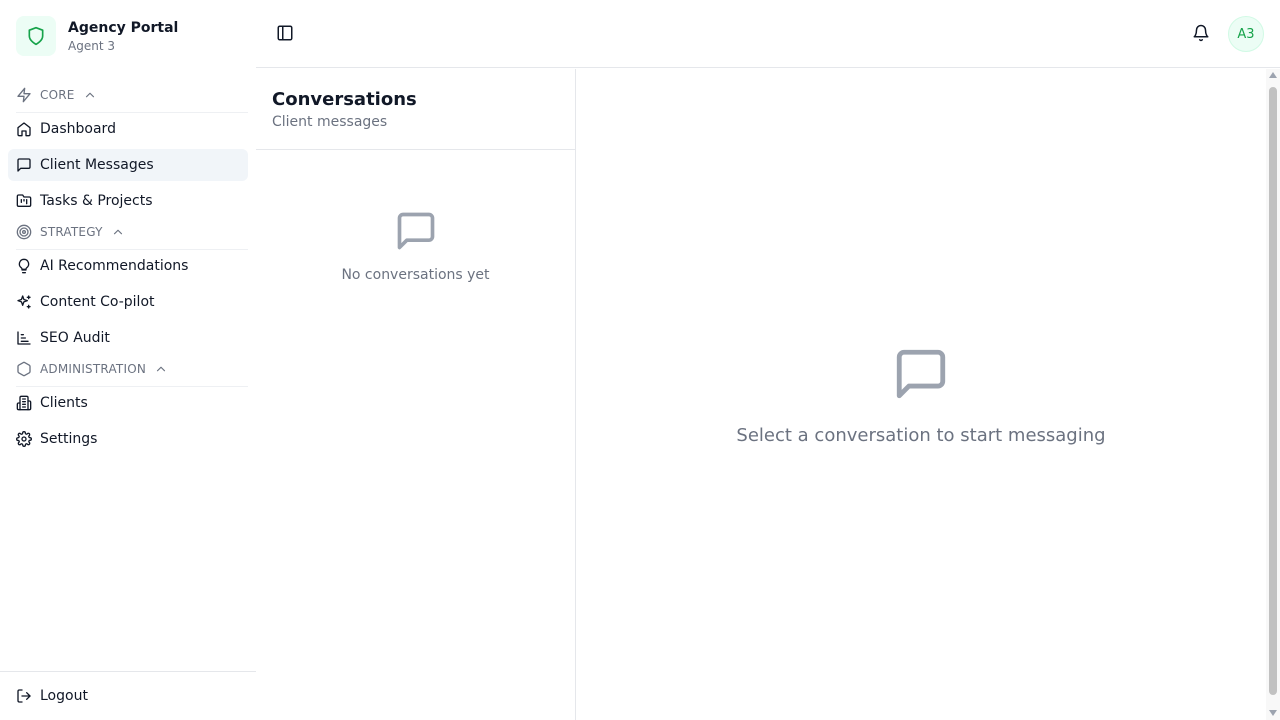 The width and height of the screenshot is (1280, 720). I want to click on logout-icon, so click(24, 696).